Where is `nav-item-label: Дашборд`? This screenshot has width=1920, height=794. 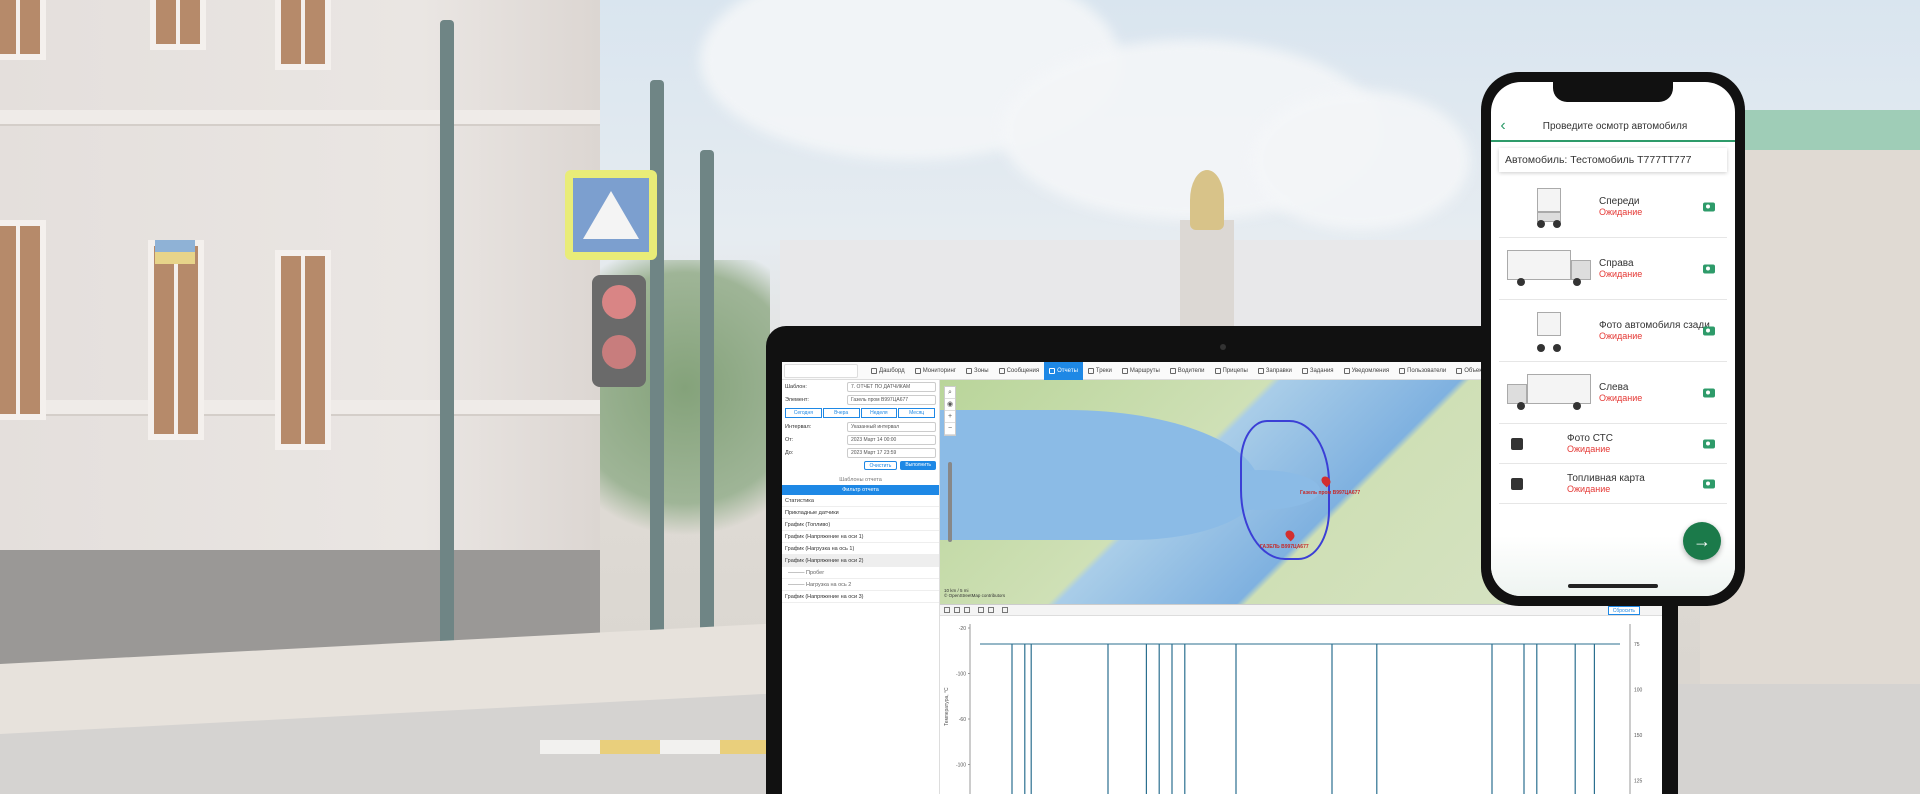
nav-item-label: Дашборд is located at coordinates (892, 370).